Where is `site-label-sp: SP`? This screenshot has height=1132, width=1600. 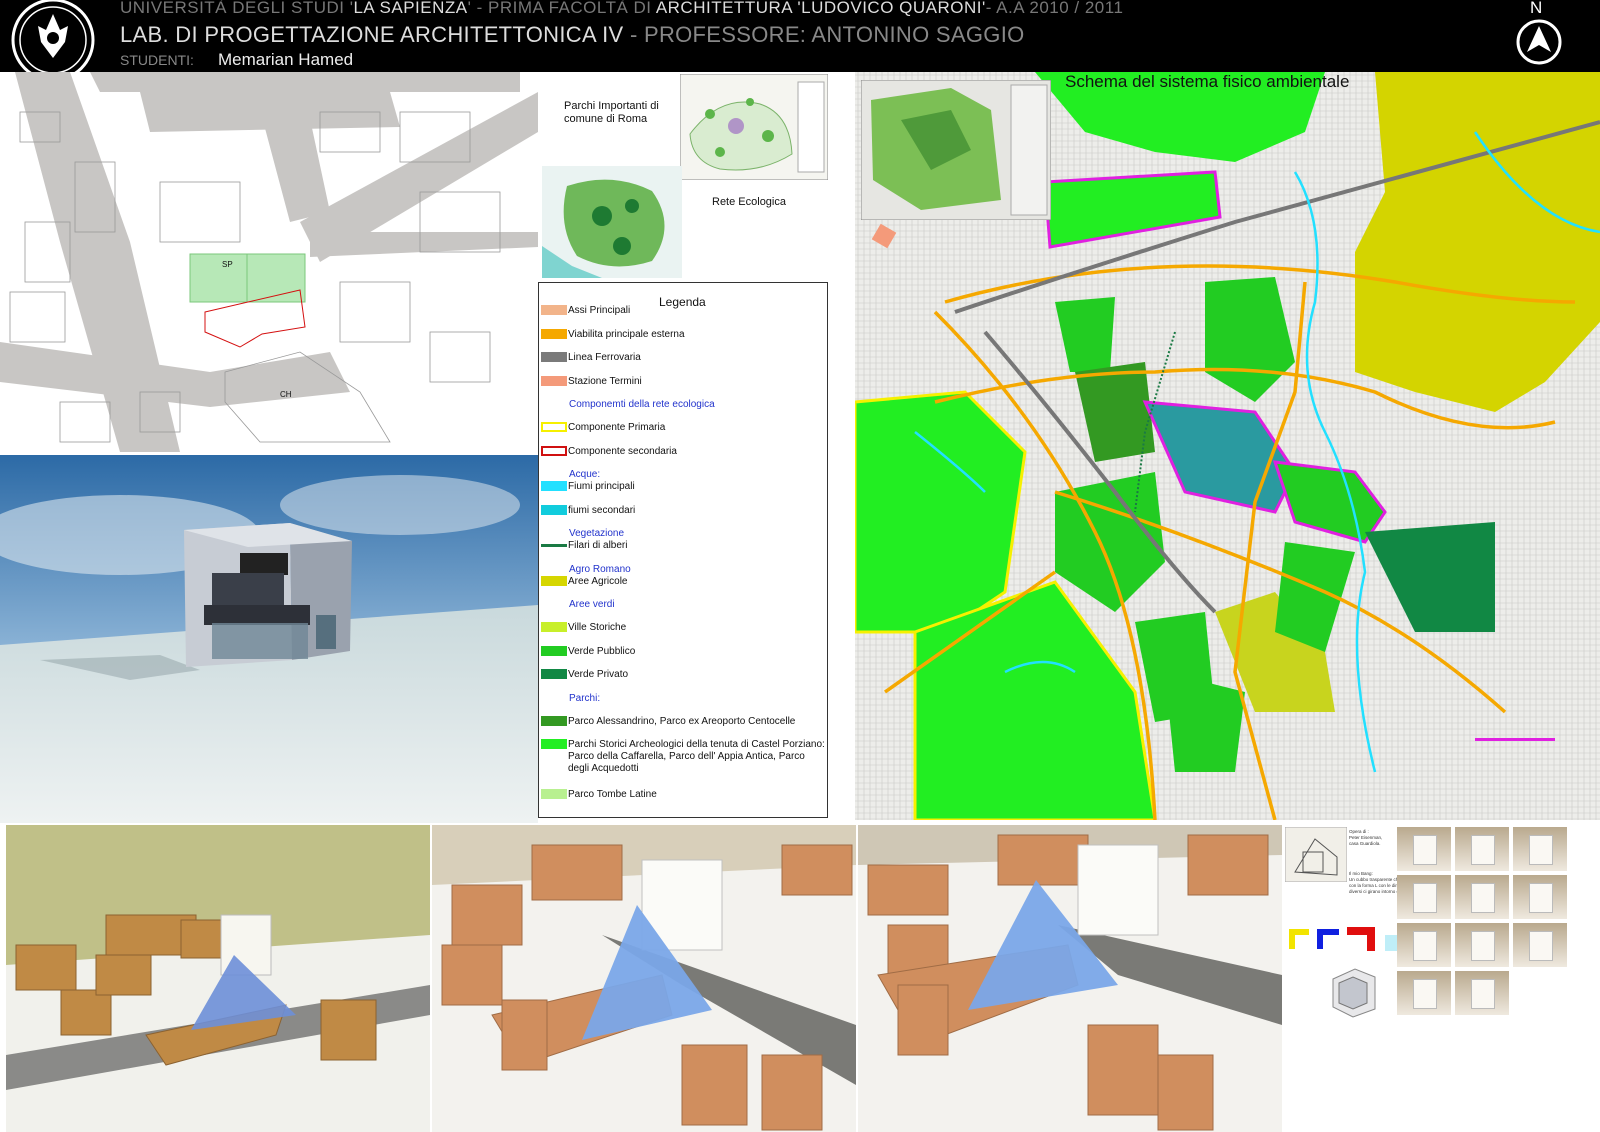
site-label-sp: SP is located at coordinates (227, 264).